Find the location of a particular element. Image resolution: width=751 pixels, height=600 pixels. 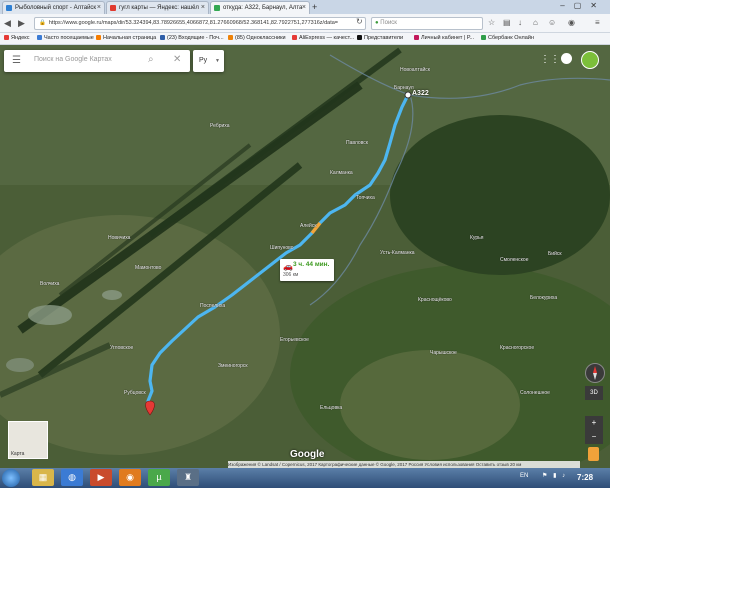

new-tab-button: + is located at coordinates (314, 7).